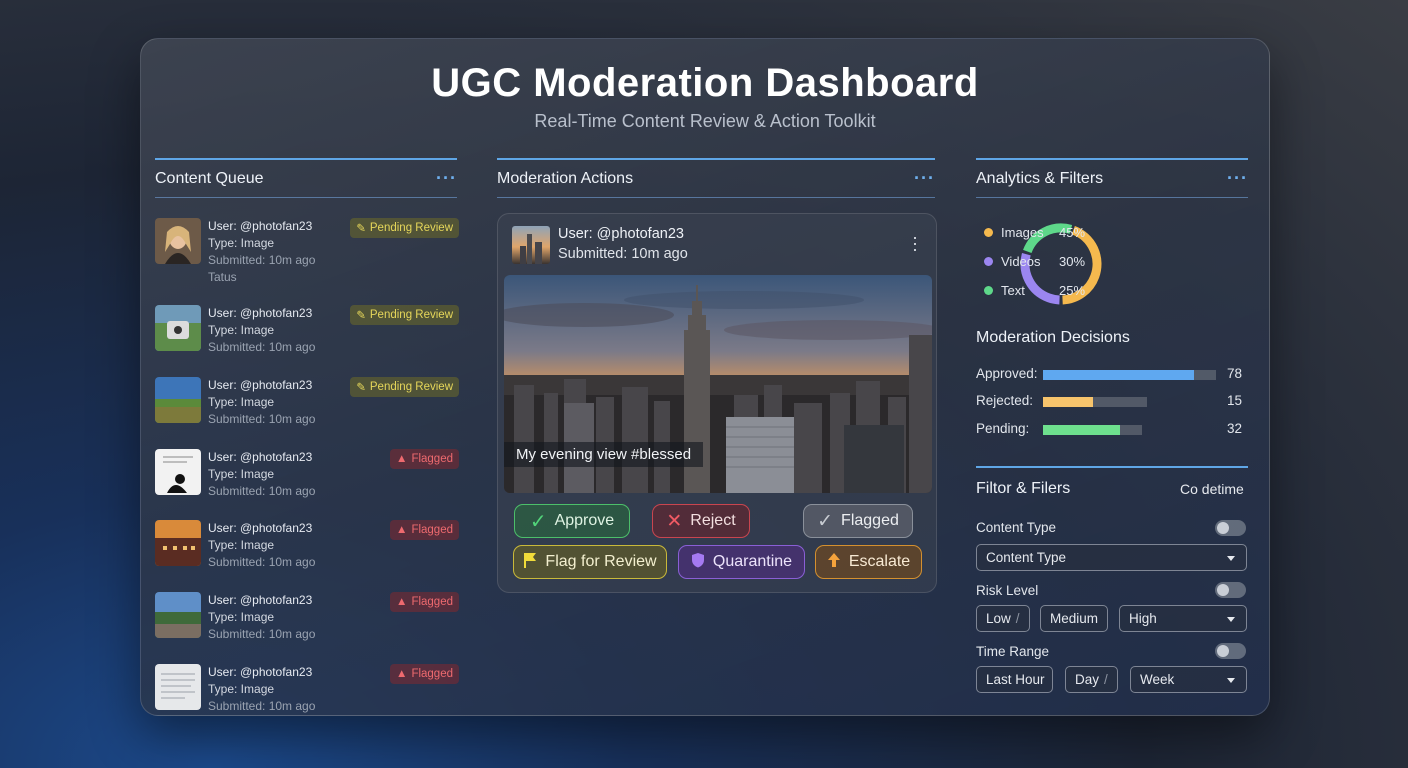 The image size is (1408, 768). I want to click on decision-bar-track, so click(1095, 402).